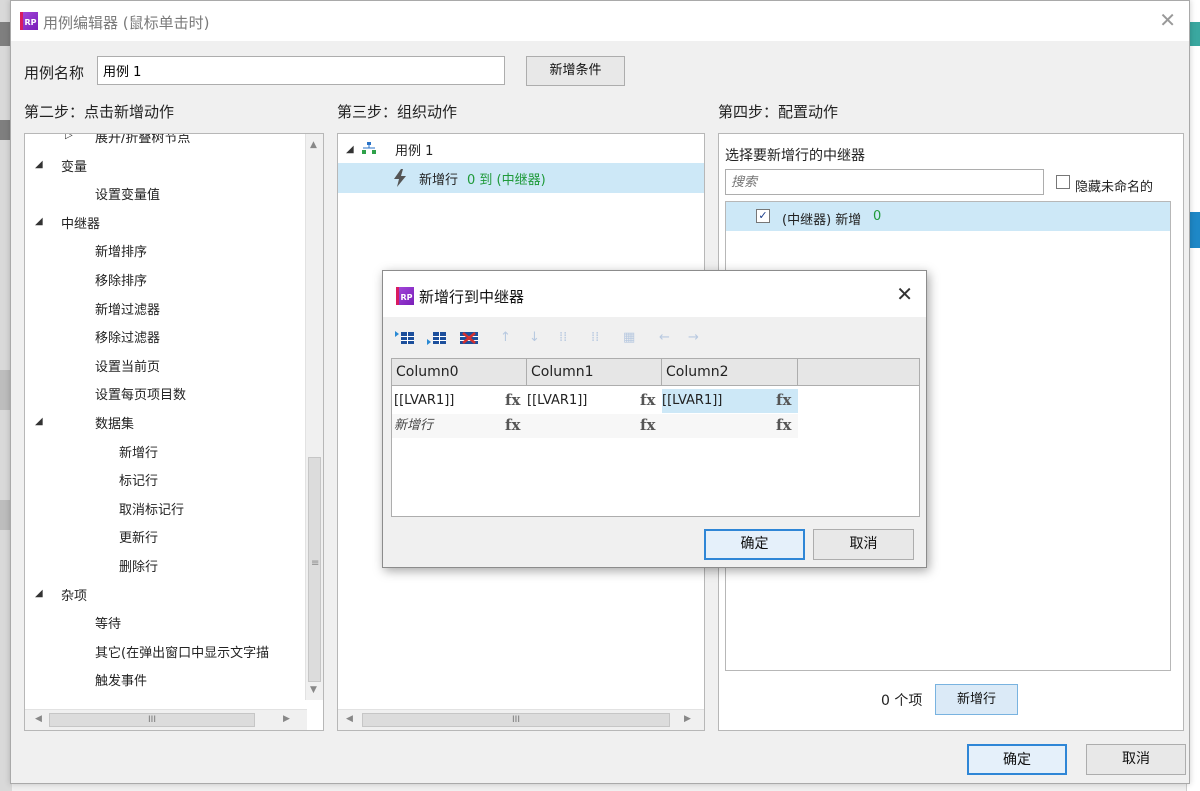 This screenshot has width=1200, height=791. What do you see at coordinates (313, 690) in the screenshot?
I see `scroll-down-icon: ▼` at bounding box center [313, 690].